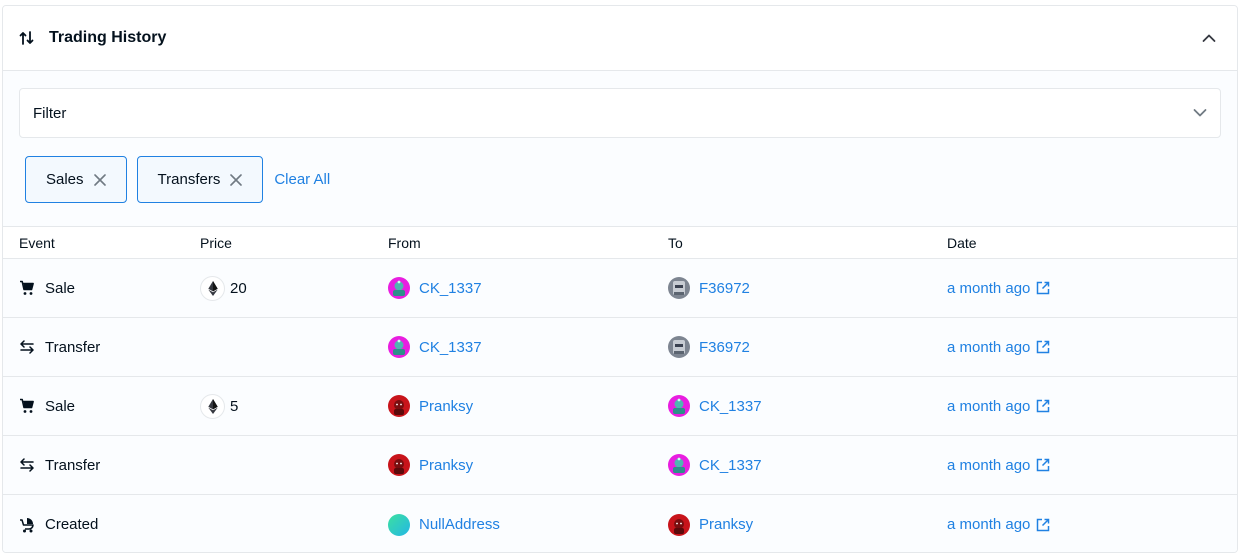  I want to click on from-user-link: NullAddress, so click(459, 524).